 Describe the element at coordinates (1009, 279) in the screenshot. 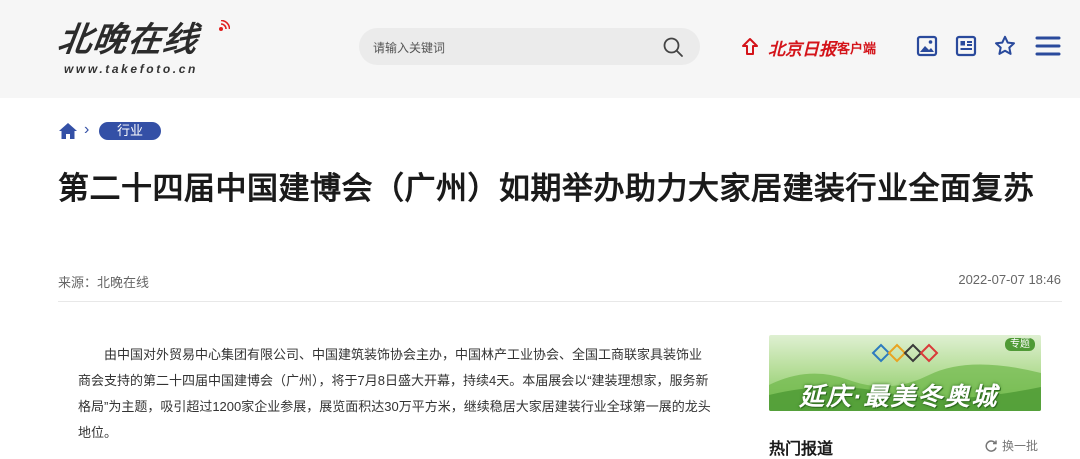

I see `article-time: 2022-07-07 18:46` at that location.